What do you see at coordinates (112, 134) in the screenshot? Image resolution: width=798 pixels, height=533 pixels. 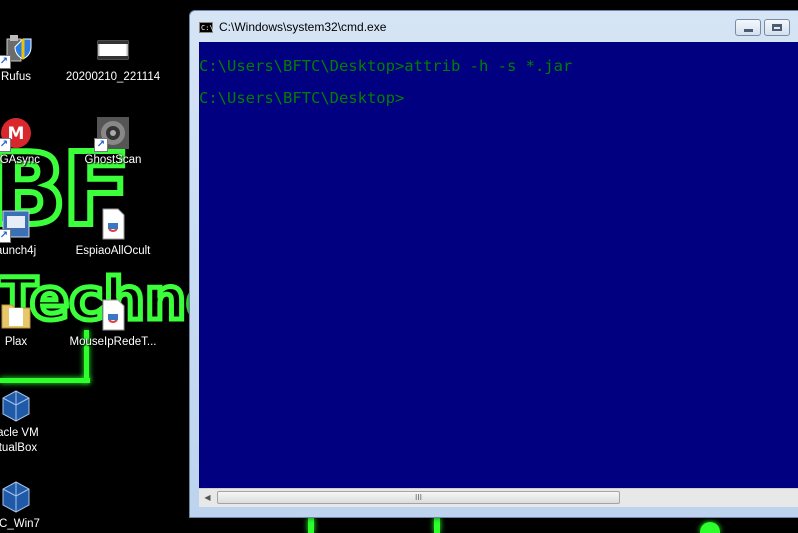 I see `ghostscan-icon: ↗` at bounding box center [112, 134].